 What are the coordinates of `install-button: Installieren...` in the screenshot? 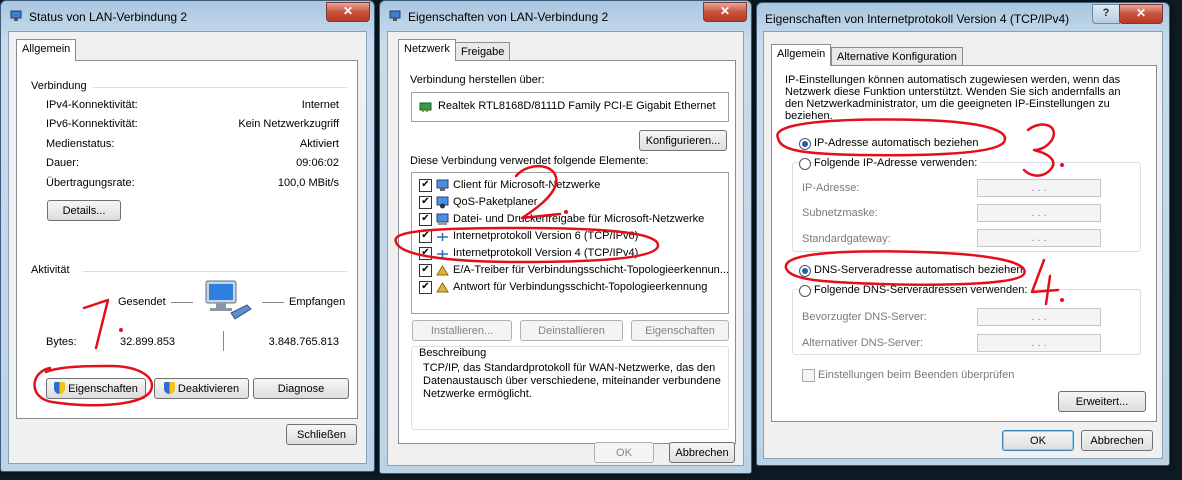 It's located at (462, 330).